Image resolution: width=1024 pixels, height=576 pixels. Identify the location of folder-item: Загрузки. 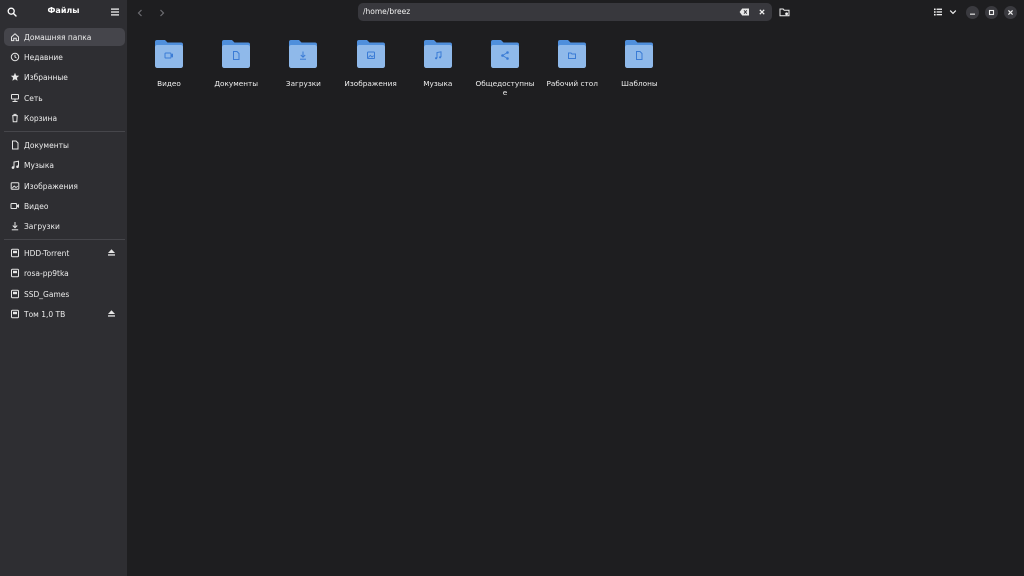
(303, 63).